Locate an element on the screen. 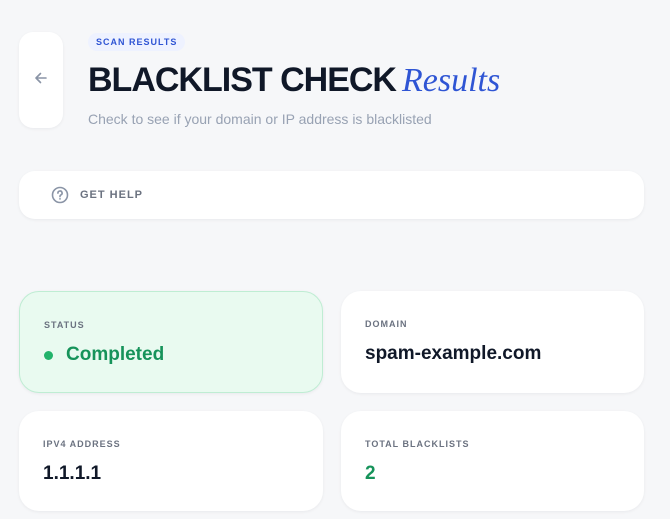 The height and width of the screenshot is (519, 670). status-dot-icon is located at coordinates (48, 355).